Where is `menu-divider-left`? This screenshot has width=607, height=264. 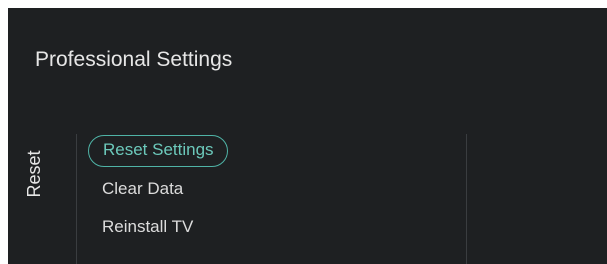
menu-divider-left is located at coordinates (76, 199).